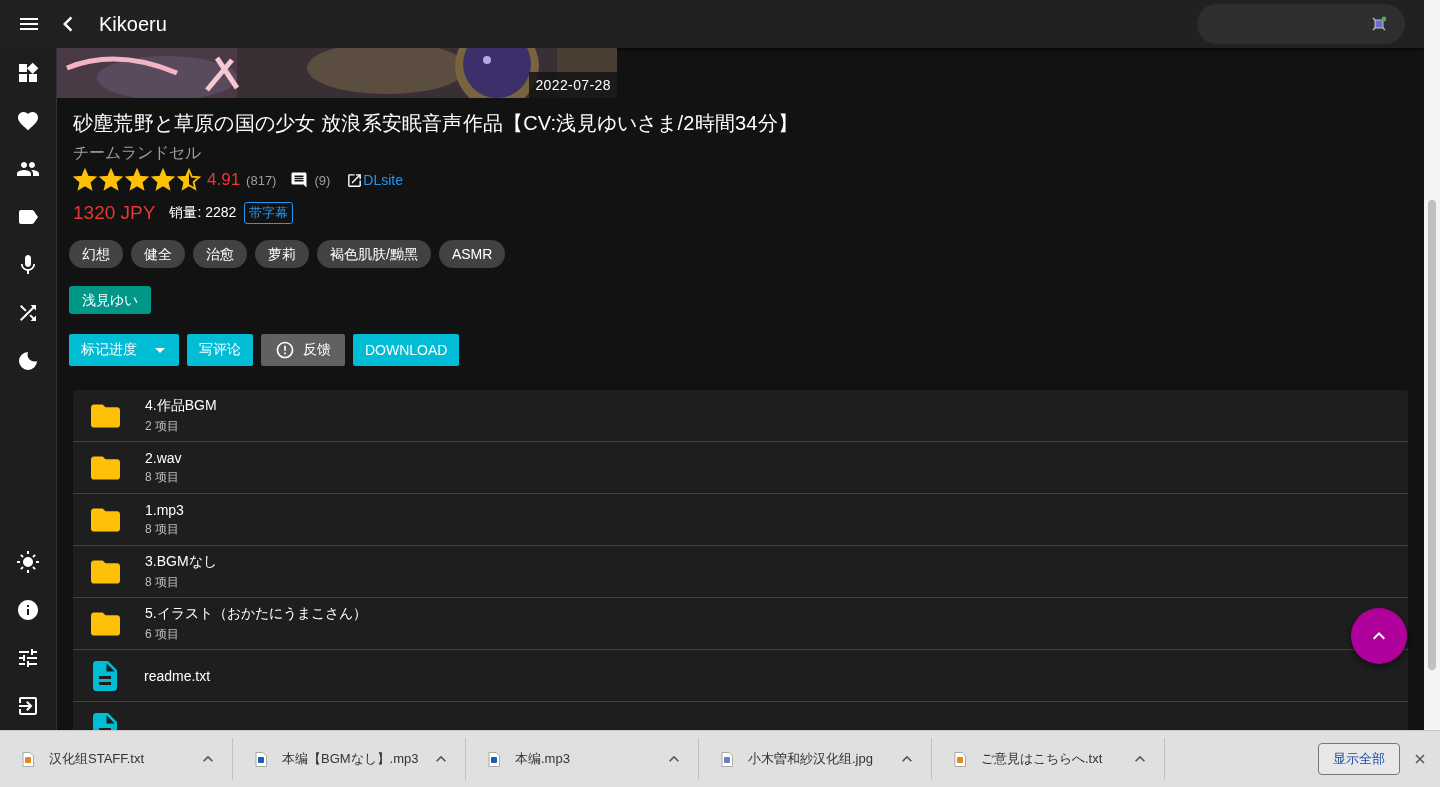  Describe the element at coordinates (299, 180) in the screenshot. I see `comment-icon` at that location.